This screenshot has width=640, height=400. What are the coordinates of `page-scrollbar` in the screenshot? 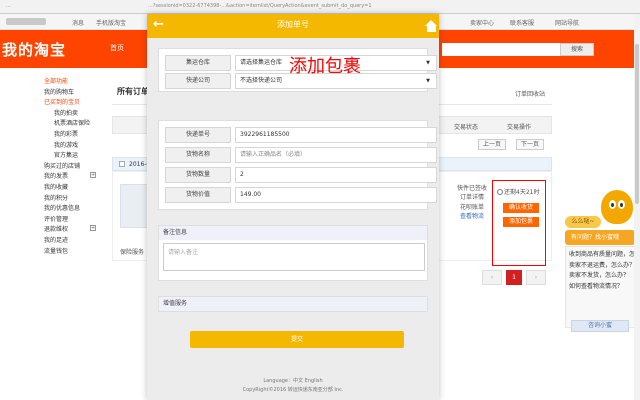 It's located at (637, 207).